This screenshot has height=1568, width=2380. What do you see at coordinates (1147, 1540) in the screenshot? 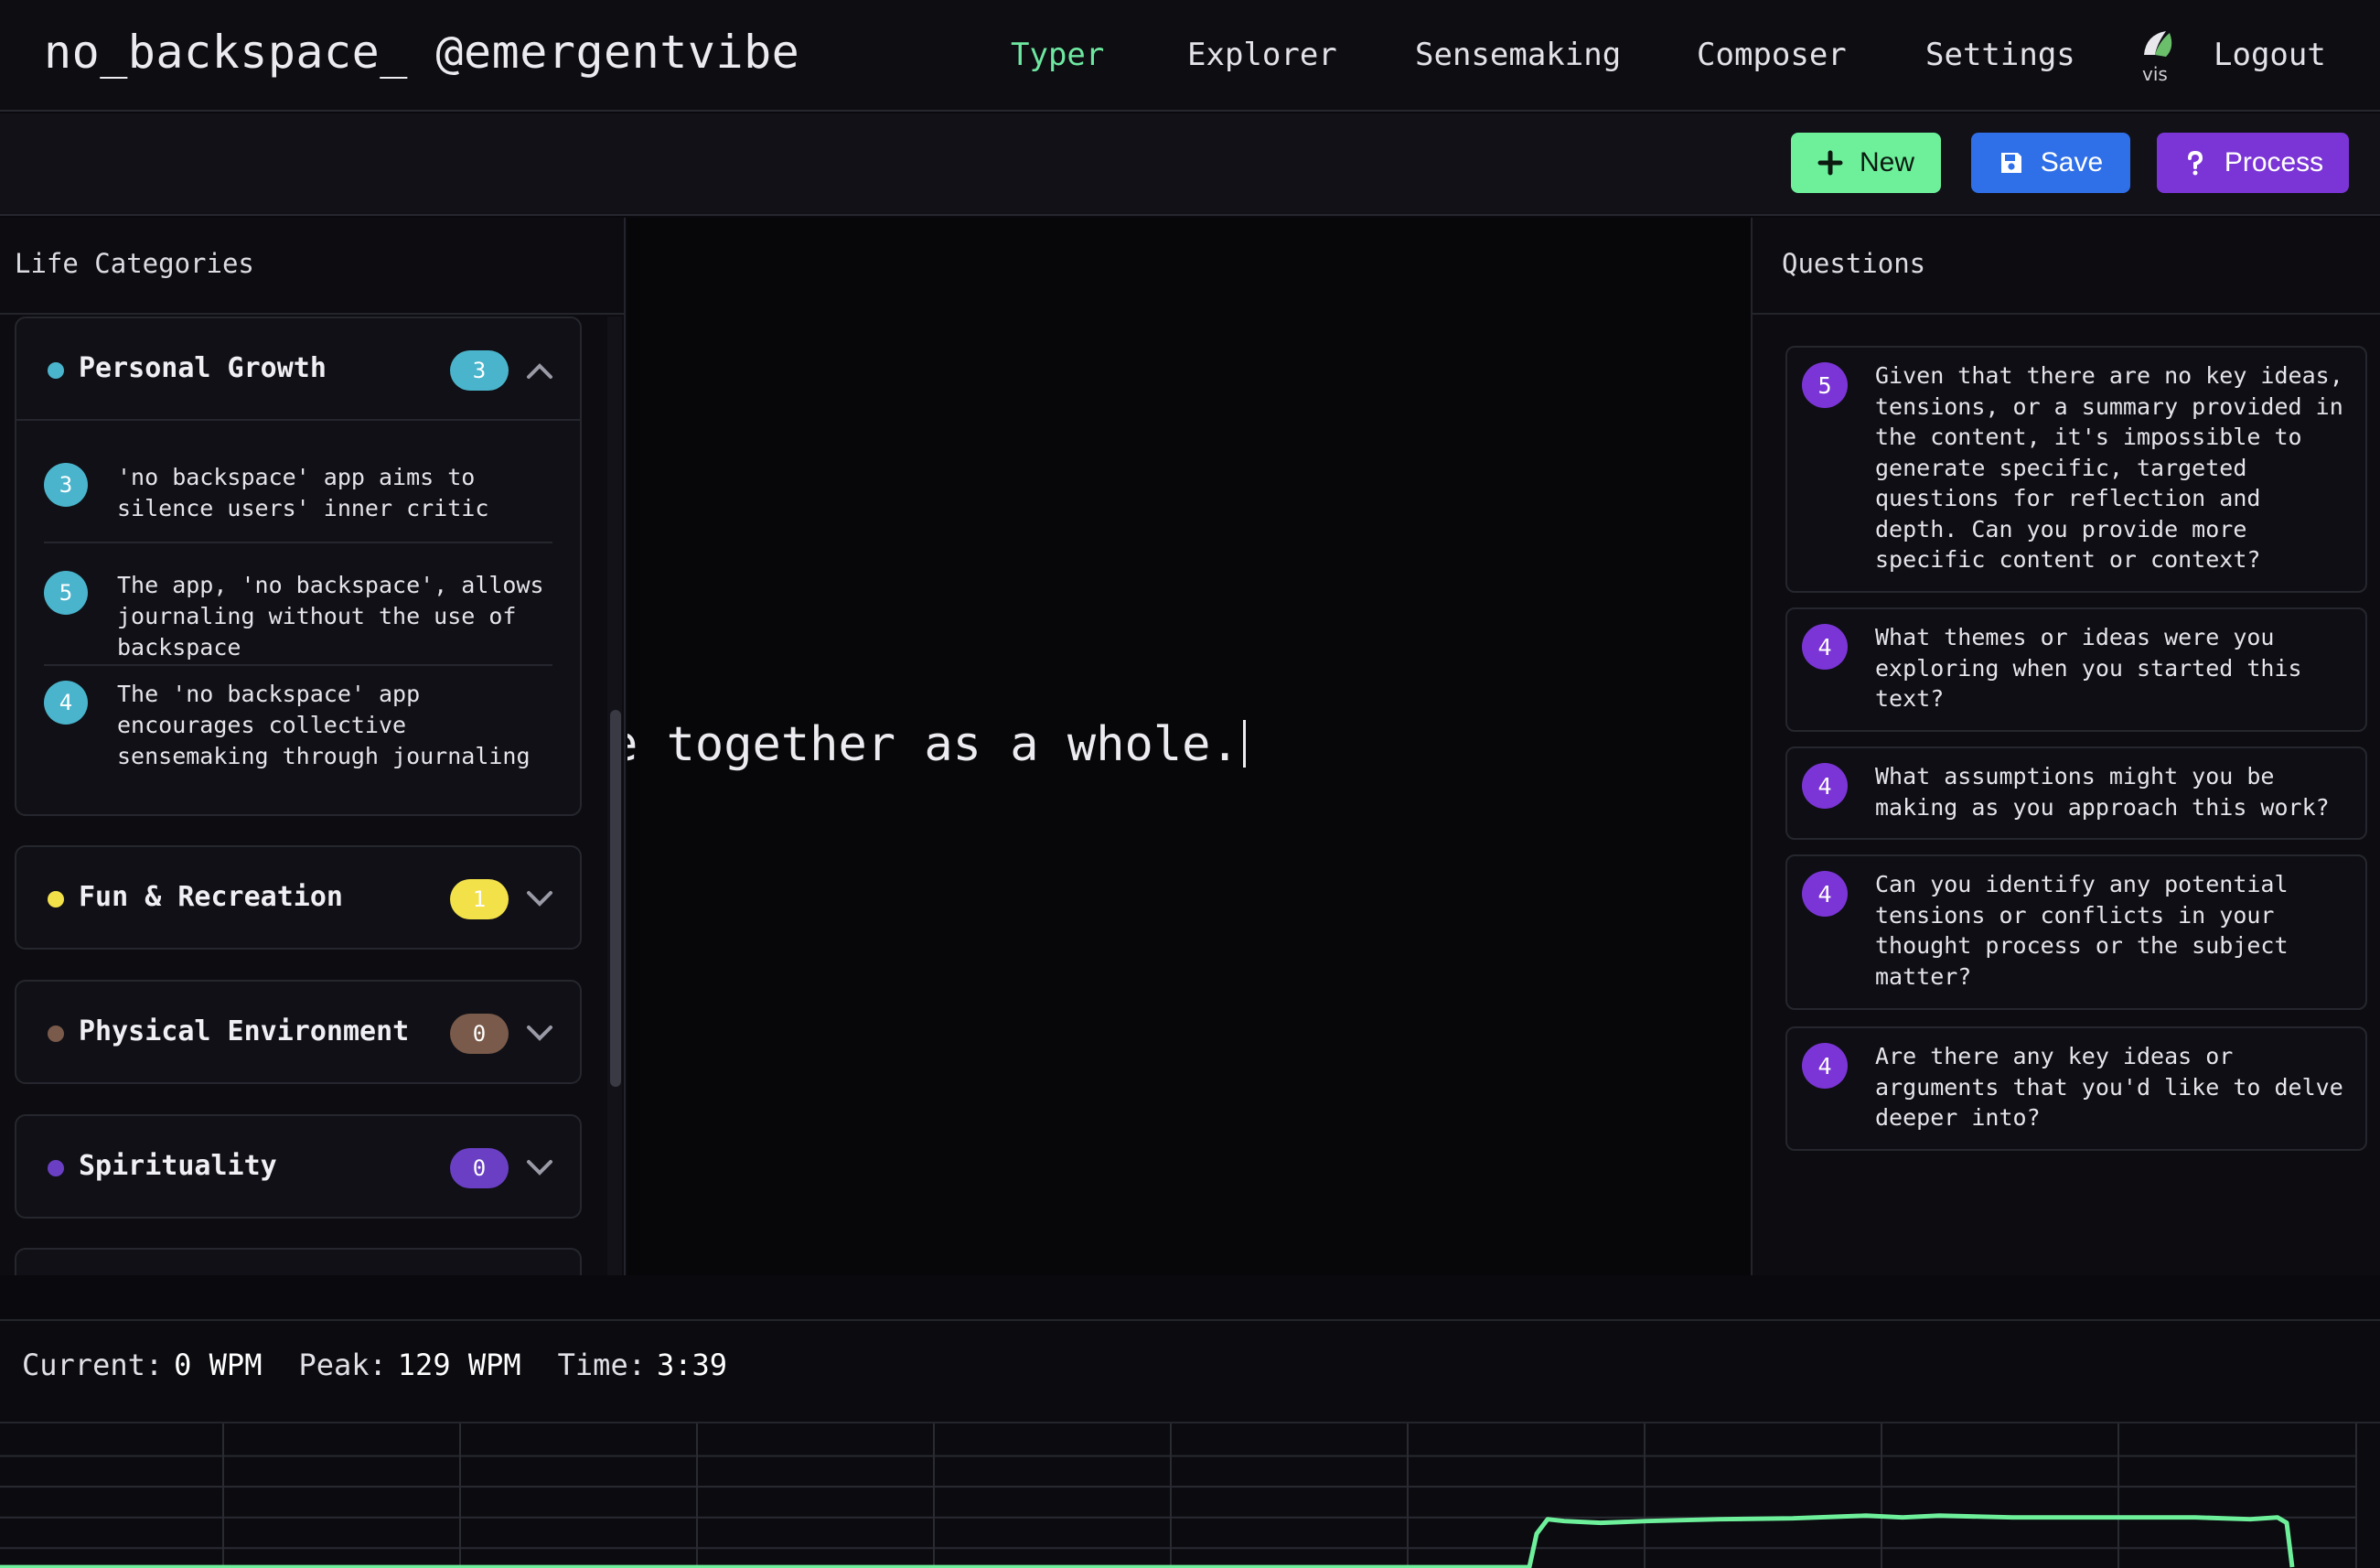
I see `wpm-line` at bounding box center [1147, 1540].